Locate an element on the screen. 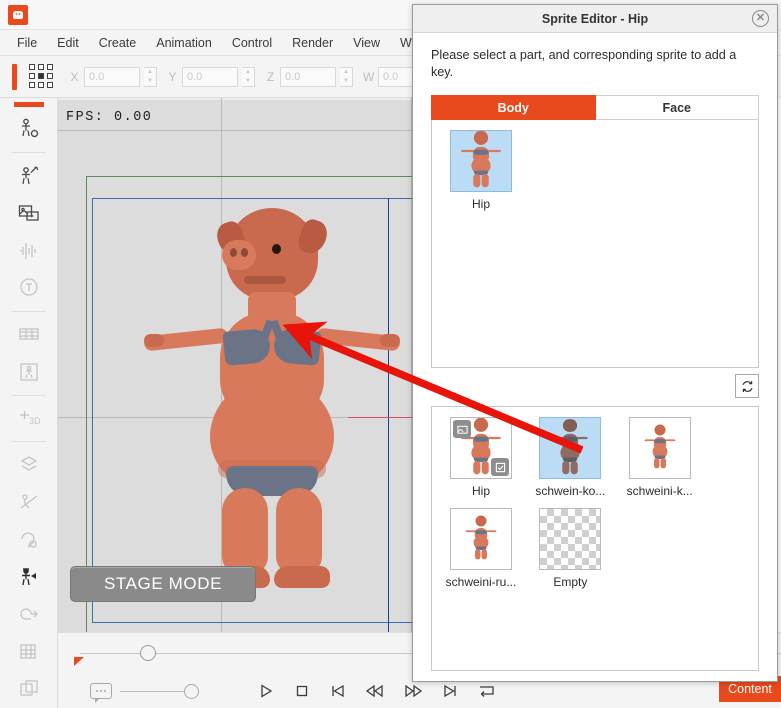 The image size is (781, 708). dialog-title-bar: Sprite Editor - Hip ✕ is located at coordinates (595, 19).